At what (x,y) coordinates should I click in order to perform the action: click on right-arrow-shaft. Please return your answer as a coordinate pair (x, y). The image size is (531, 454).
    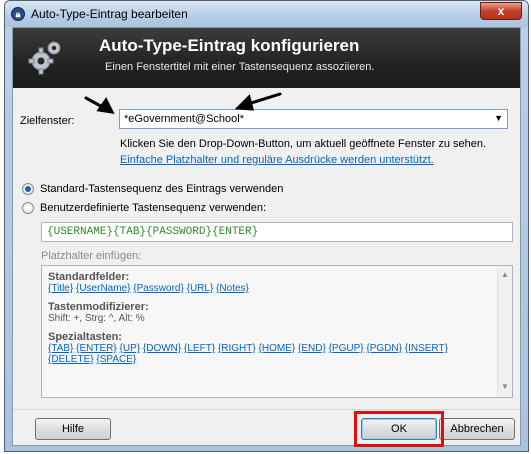
    Looking at the image, I should click on (264, 99).